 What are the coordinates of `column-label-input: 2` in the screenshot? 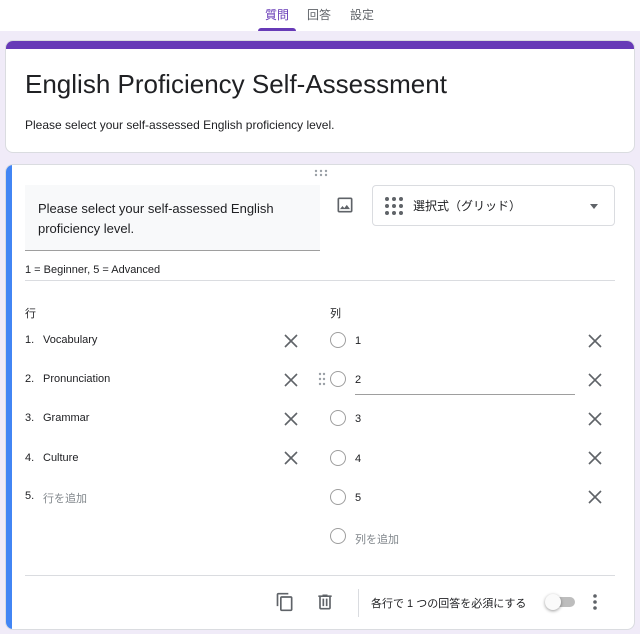 It's located at (358, 380).